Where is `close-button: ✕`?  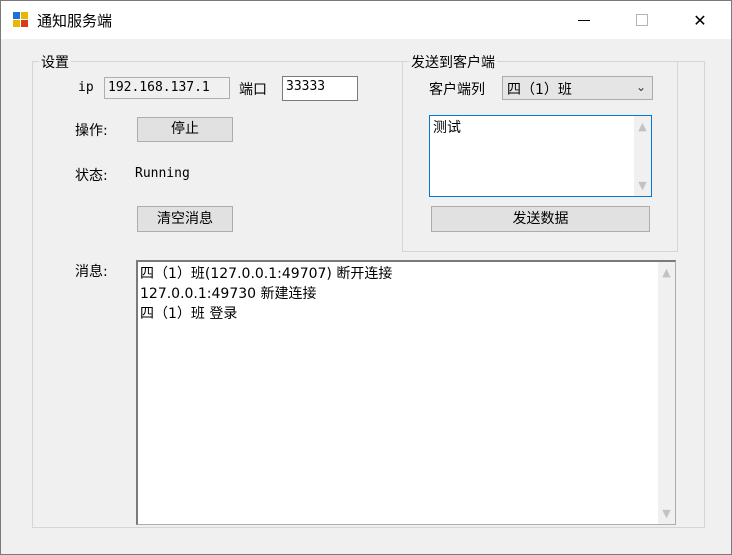 close-button: ✕ is located at coordinates (700, 20).